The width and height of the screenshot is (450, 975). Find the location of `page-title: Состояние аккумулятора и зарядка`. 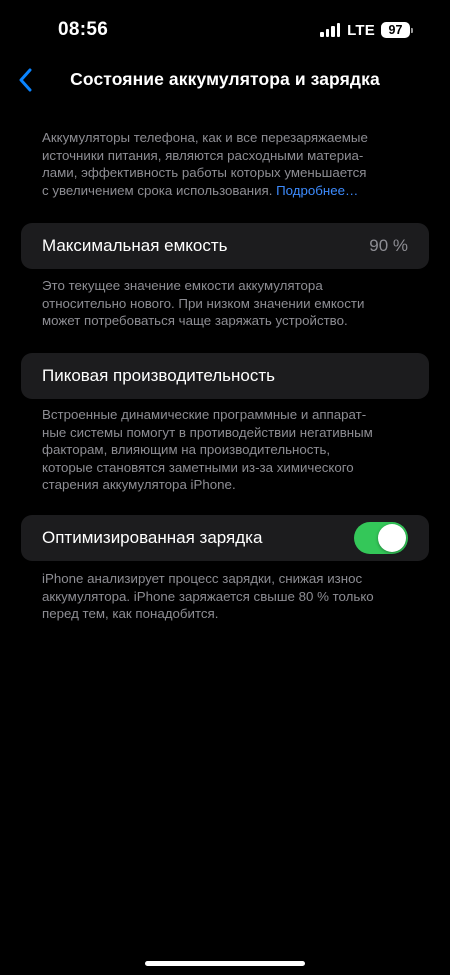

page-title: Состояние аккумулятора и зарядка is located at coordinates (225, 79).